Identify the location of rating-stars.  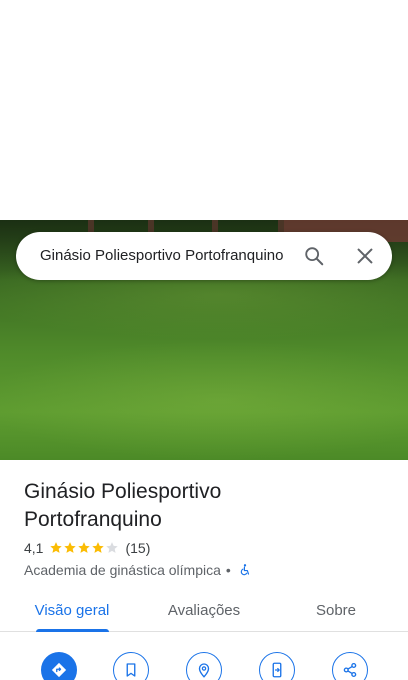
(84, 548).